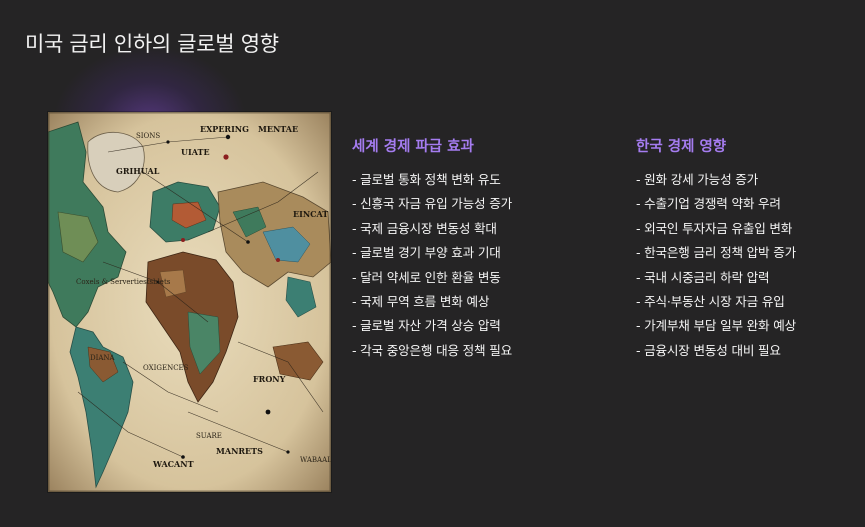  What do you see at coordinates (413, 147) in the screenshot?
I see `global-effects-heading: 세계 경제 파급 효과` at bounding box center [413, 147].